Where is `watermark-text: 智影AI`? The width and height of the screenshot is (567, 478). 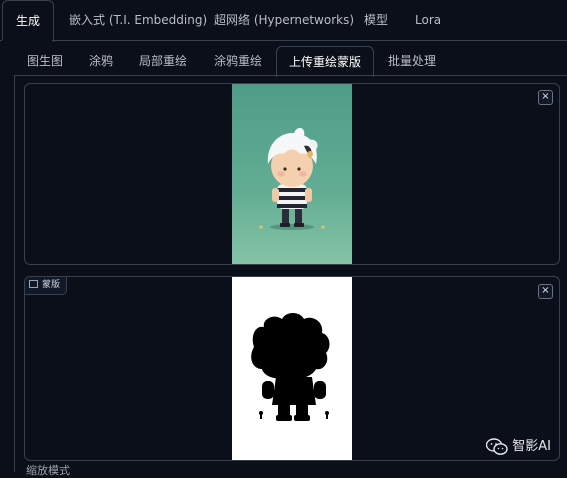 watermark-text: 智影AI is located at coordinates (531, 446).